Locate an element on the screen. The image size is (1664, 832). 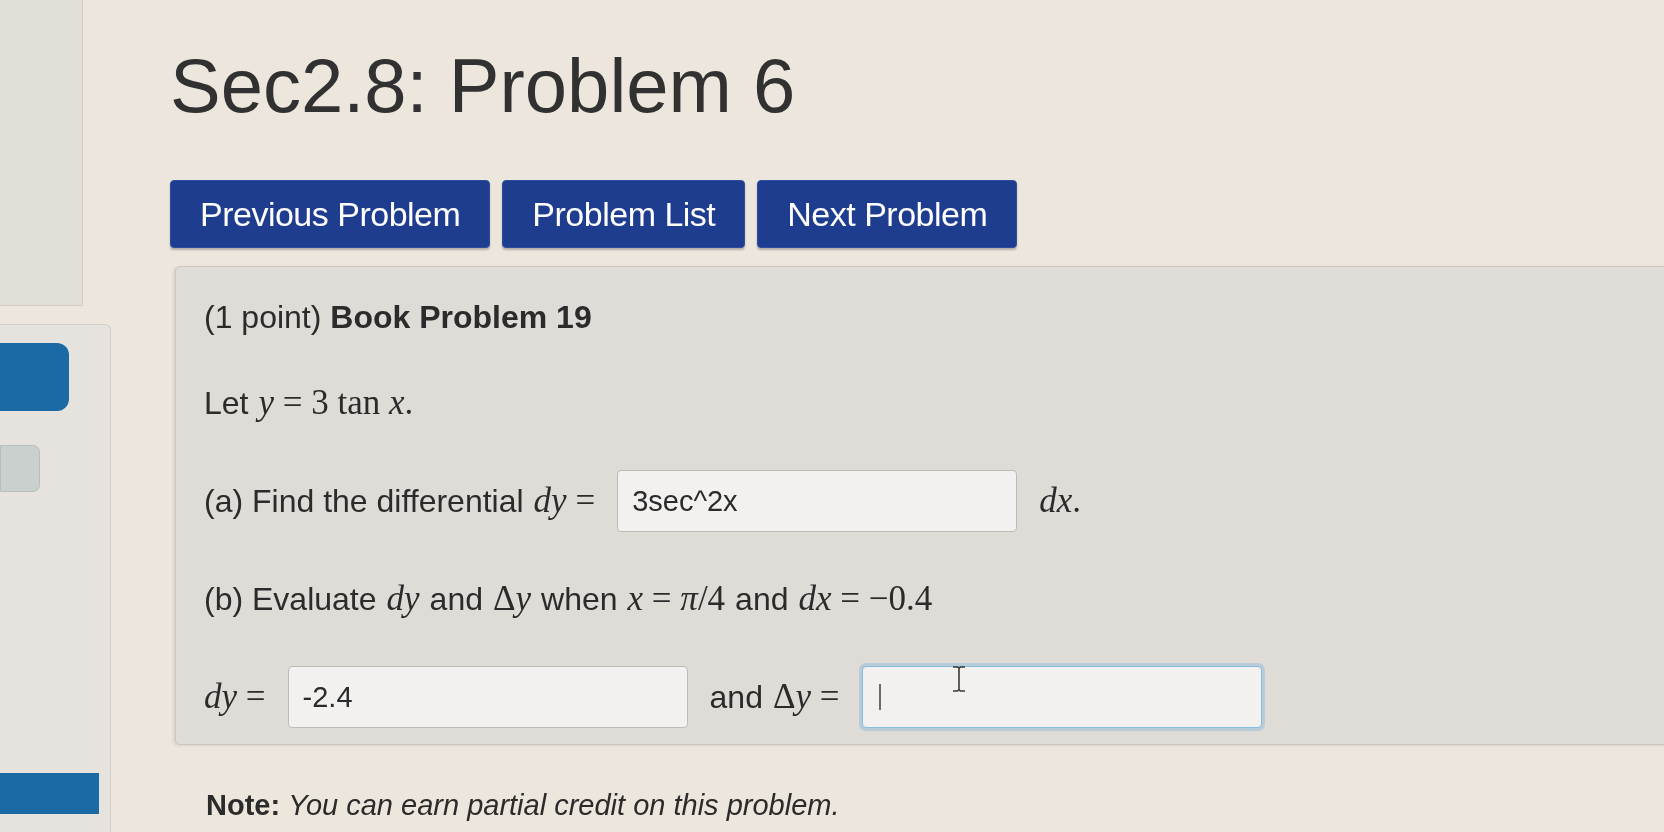
answer-field: 3sec^2x is located at coordinates (817, 501).